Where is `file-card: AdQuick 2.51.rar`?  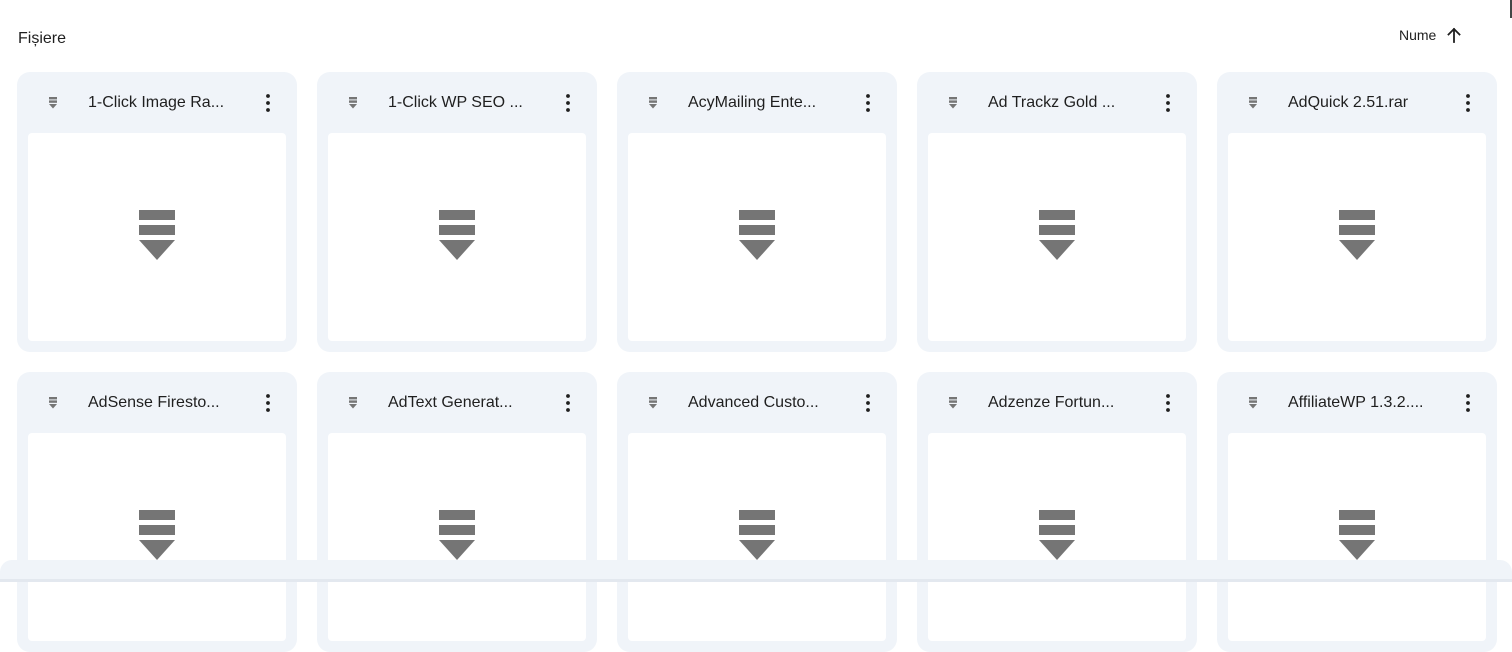
file-card: AdQuick 2.51.rar is located at coordinates (1357, 212).